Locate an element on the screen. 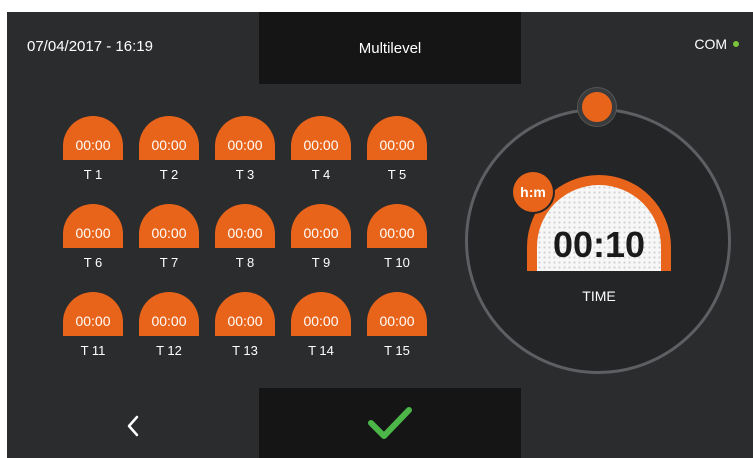 The width and height of the screenshot is (753, 458). timer-8: 00:00 T 8 is located at coordinates (245, 237).